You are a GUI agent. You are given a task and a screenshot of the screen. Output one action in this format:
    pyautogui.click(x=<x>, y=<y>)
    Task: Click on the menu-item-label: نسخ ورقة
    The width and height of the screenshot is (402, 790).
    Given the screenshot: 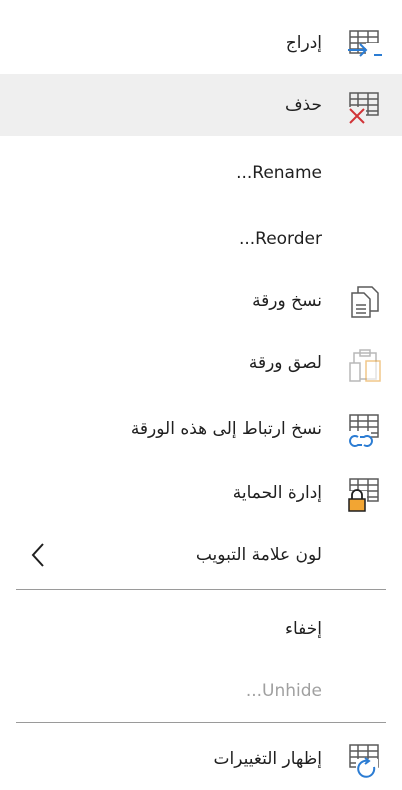 What is the action you would take?
    pyautogui.click(x=287, y=301)
    